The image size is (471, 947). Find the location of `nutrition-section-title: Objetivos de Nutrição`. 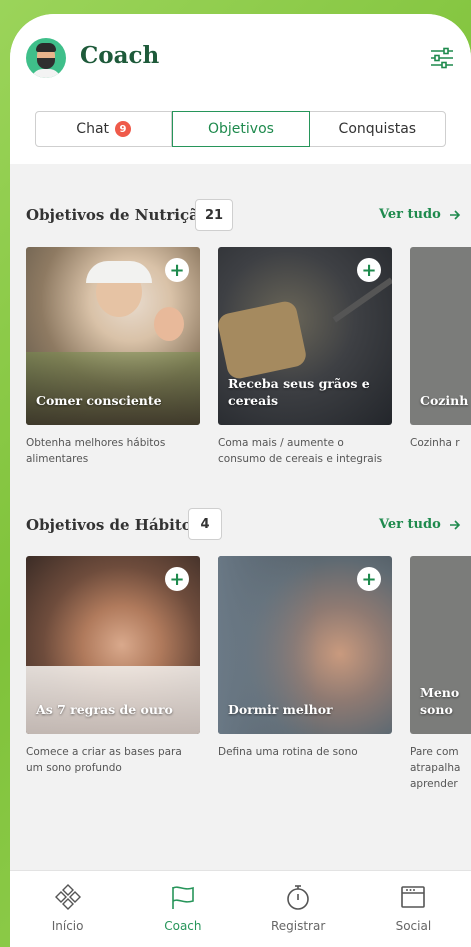

nutrition-section-title: Objetivos de Nutrição is located at coordinates (117, 215).